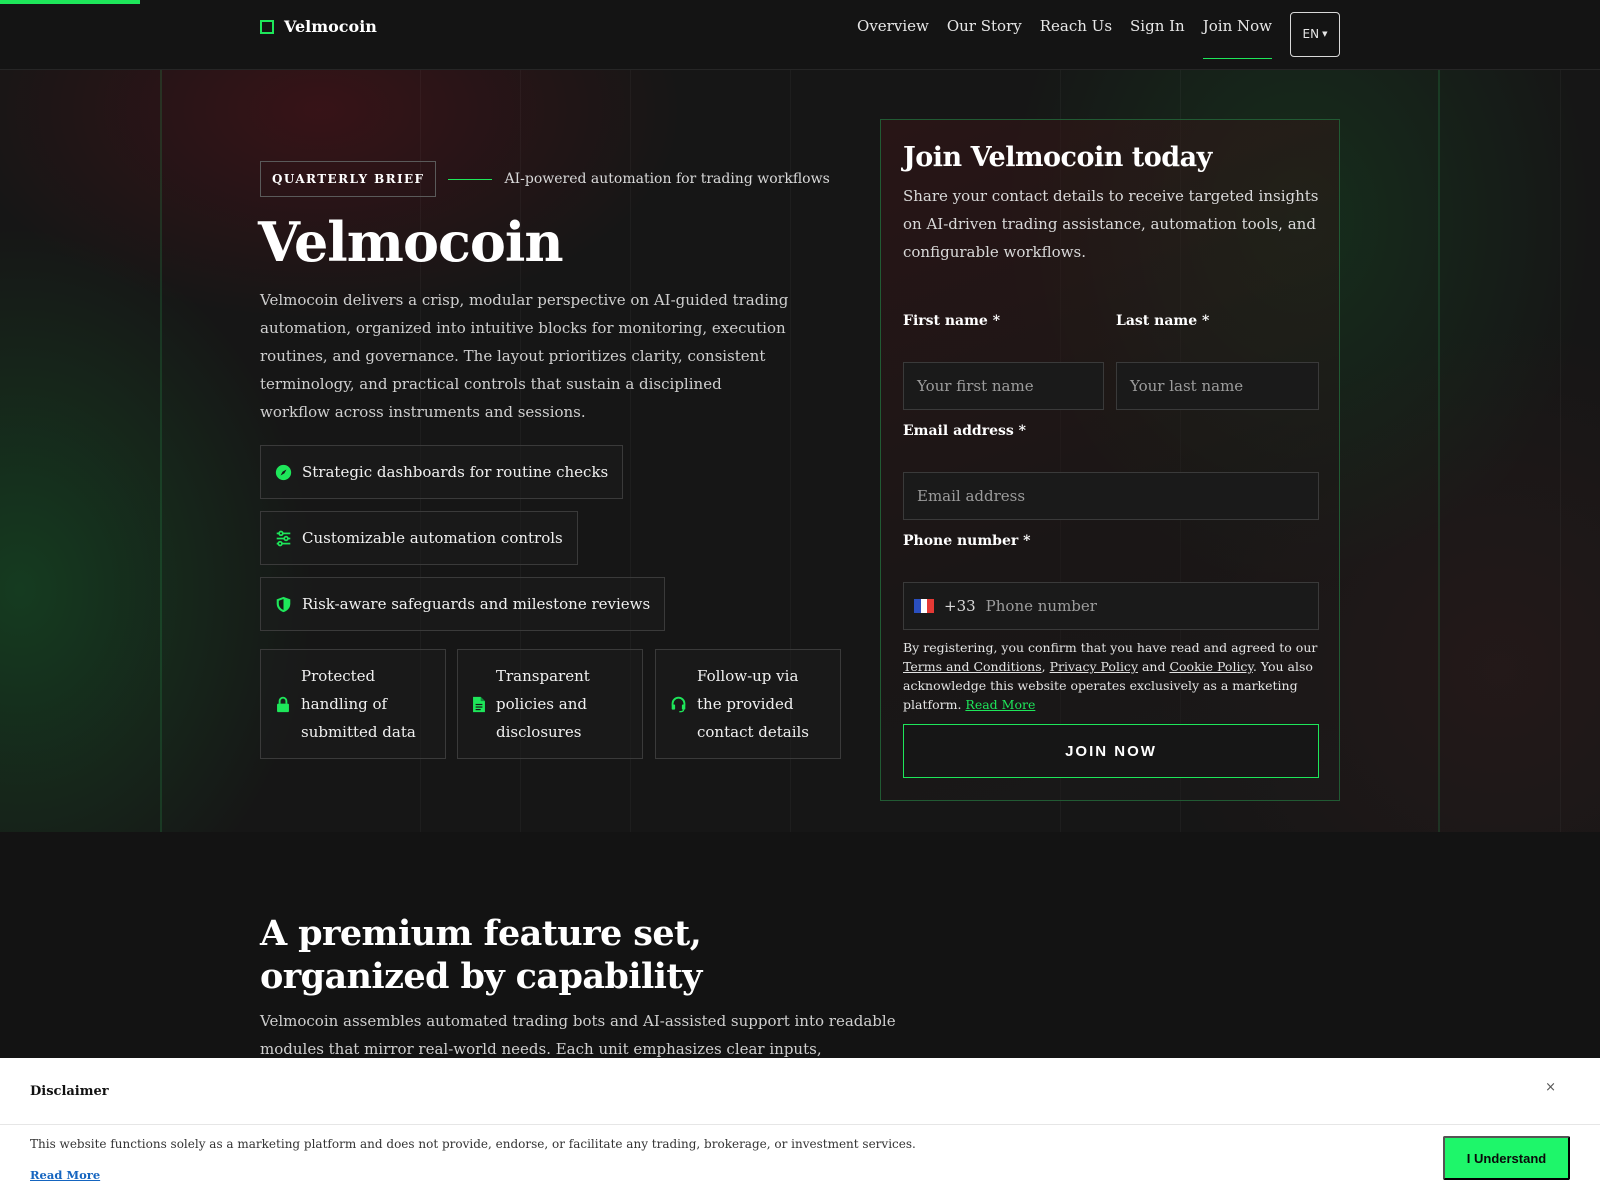 This screenshot has width=1600, height=1200. I want to click on disclaimer-title: Disclaimer, so click(69, 1091).